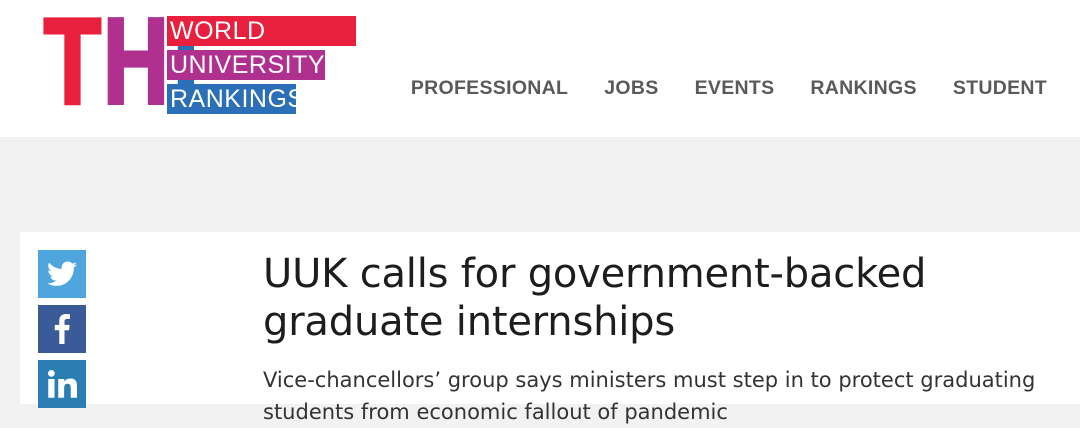 This screenshot has width=1080, height=428. What do you see at coordinates (135, 67) in the screenshot?
I see `logo-letter-h: H` at bounding box center [135, 67].